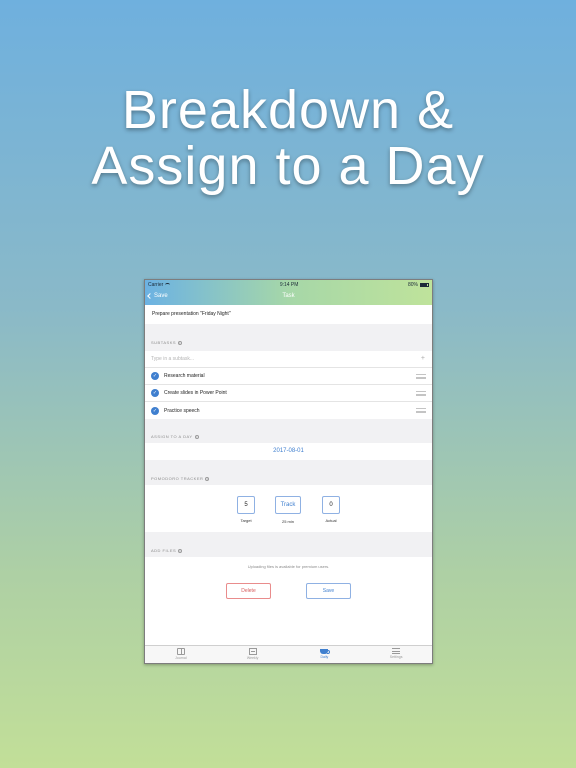 The width and height of the screenshot is (576, 768). Describe the element at coordinates (164, 550) in the screenshot. I see `files-header-label: ADD FILES` at that location.